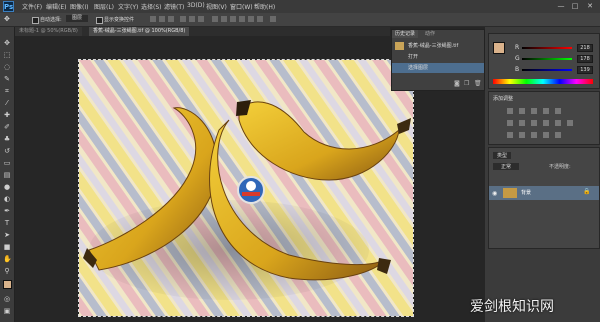 This screenshot has width=600, height=322. I want to click on hand-tool: ✋, so click(7, 259).